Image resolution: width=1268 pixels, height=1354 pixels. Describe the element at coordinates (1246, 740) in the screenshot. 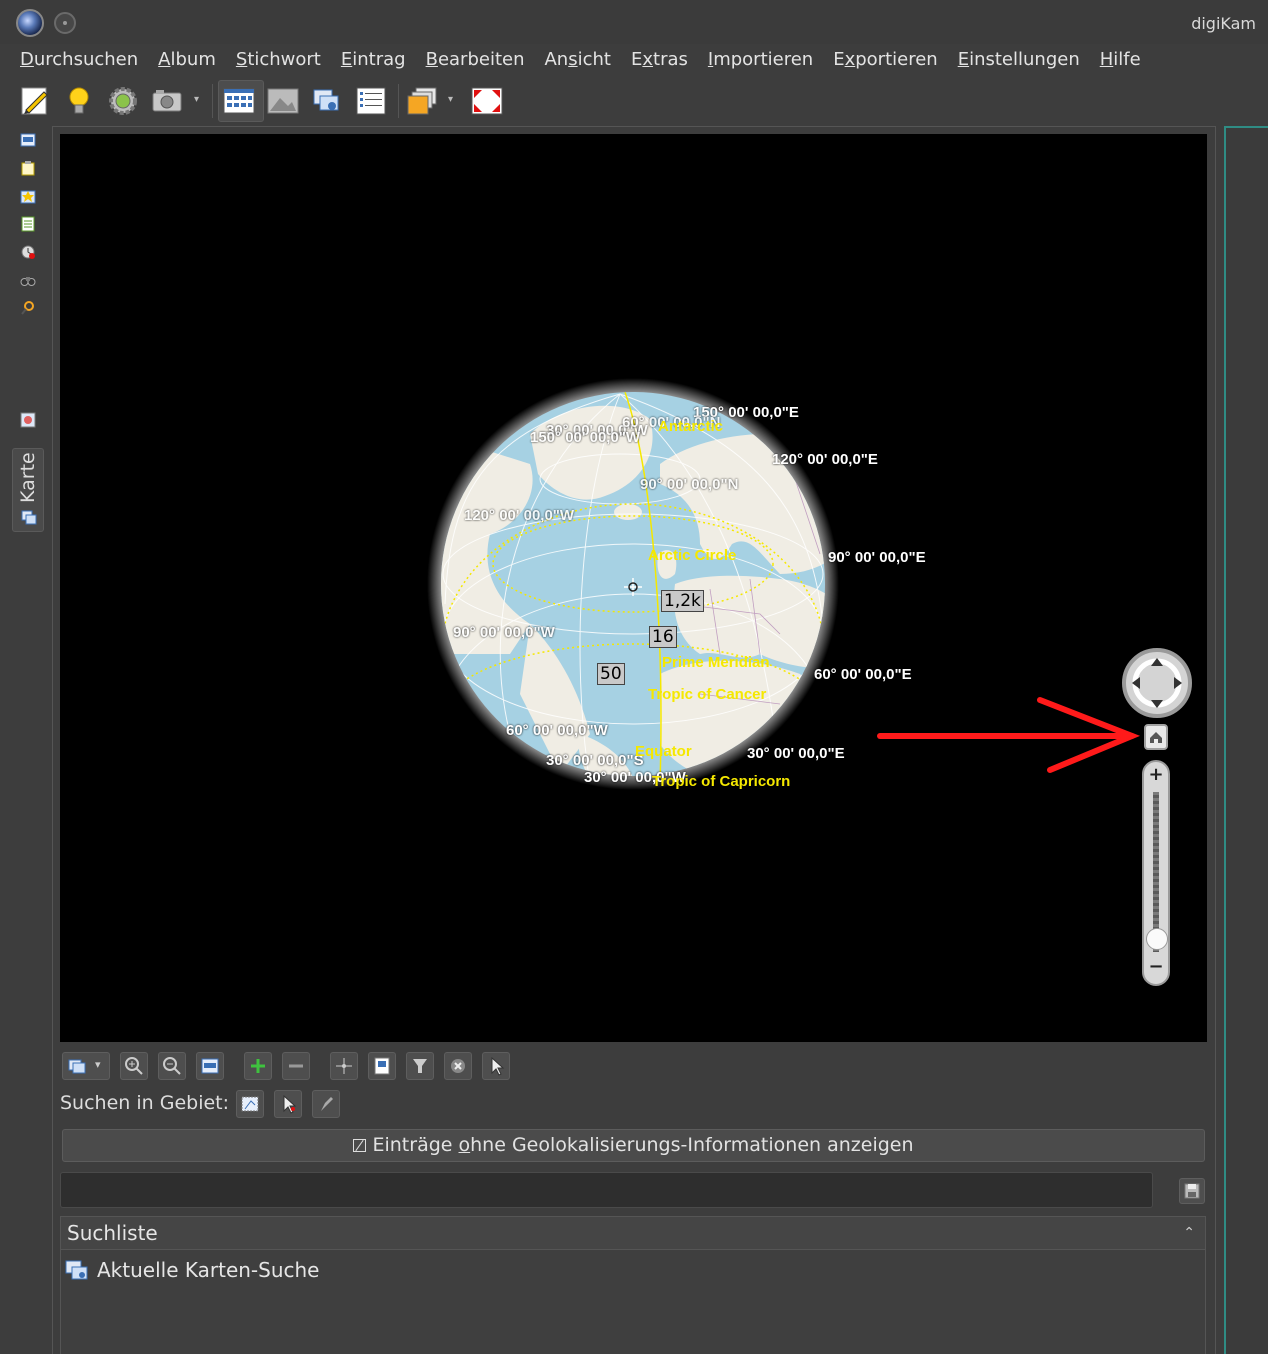

I see `right-sidebar-strip` at that location.